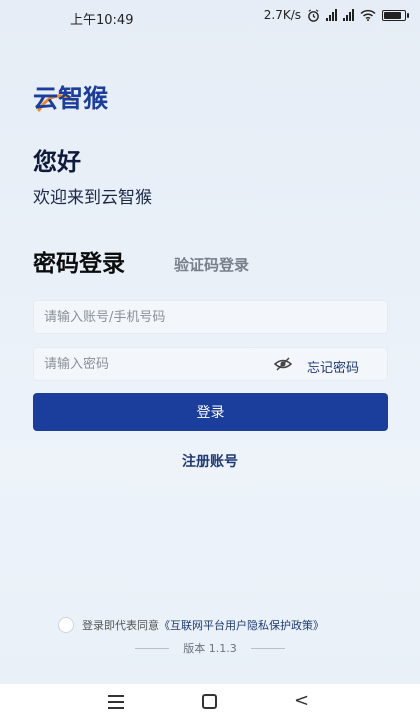 The height and width of the screenshot is (720, 420). I want to click on password-input, so click(144, 364).